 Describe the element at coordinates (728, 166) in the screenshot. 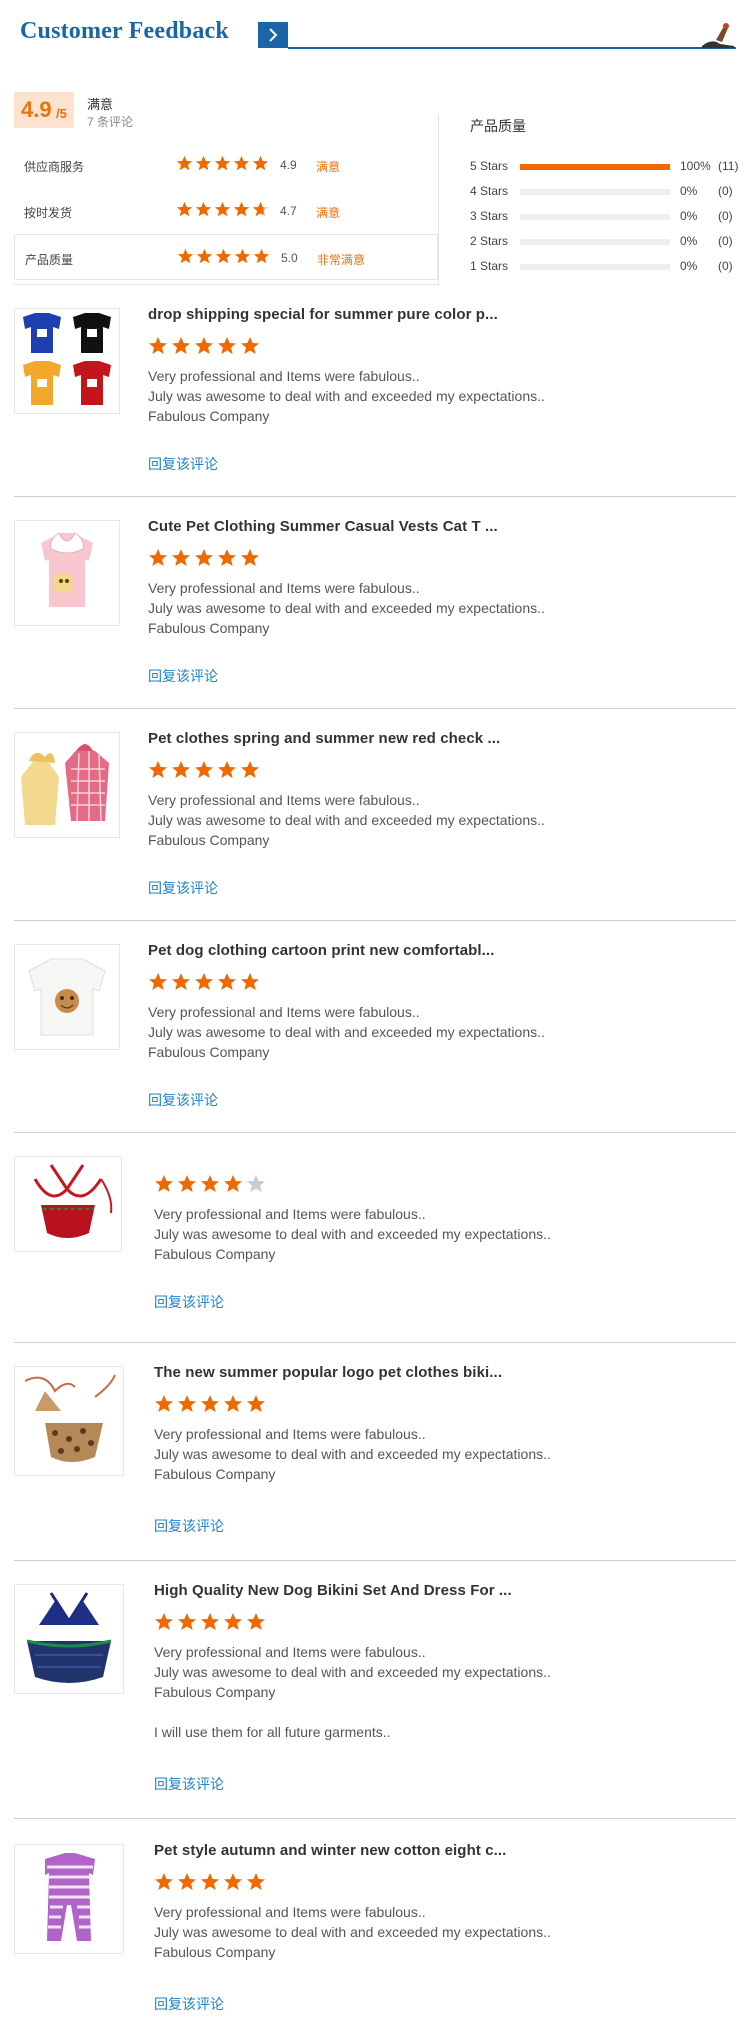

I see `distribution-count: (11)` at that location.